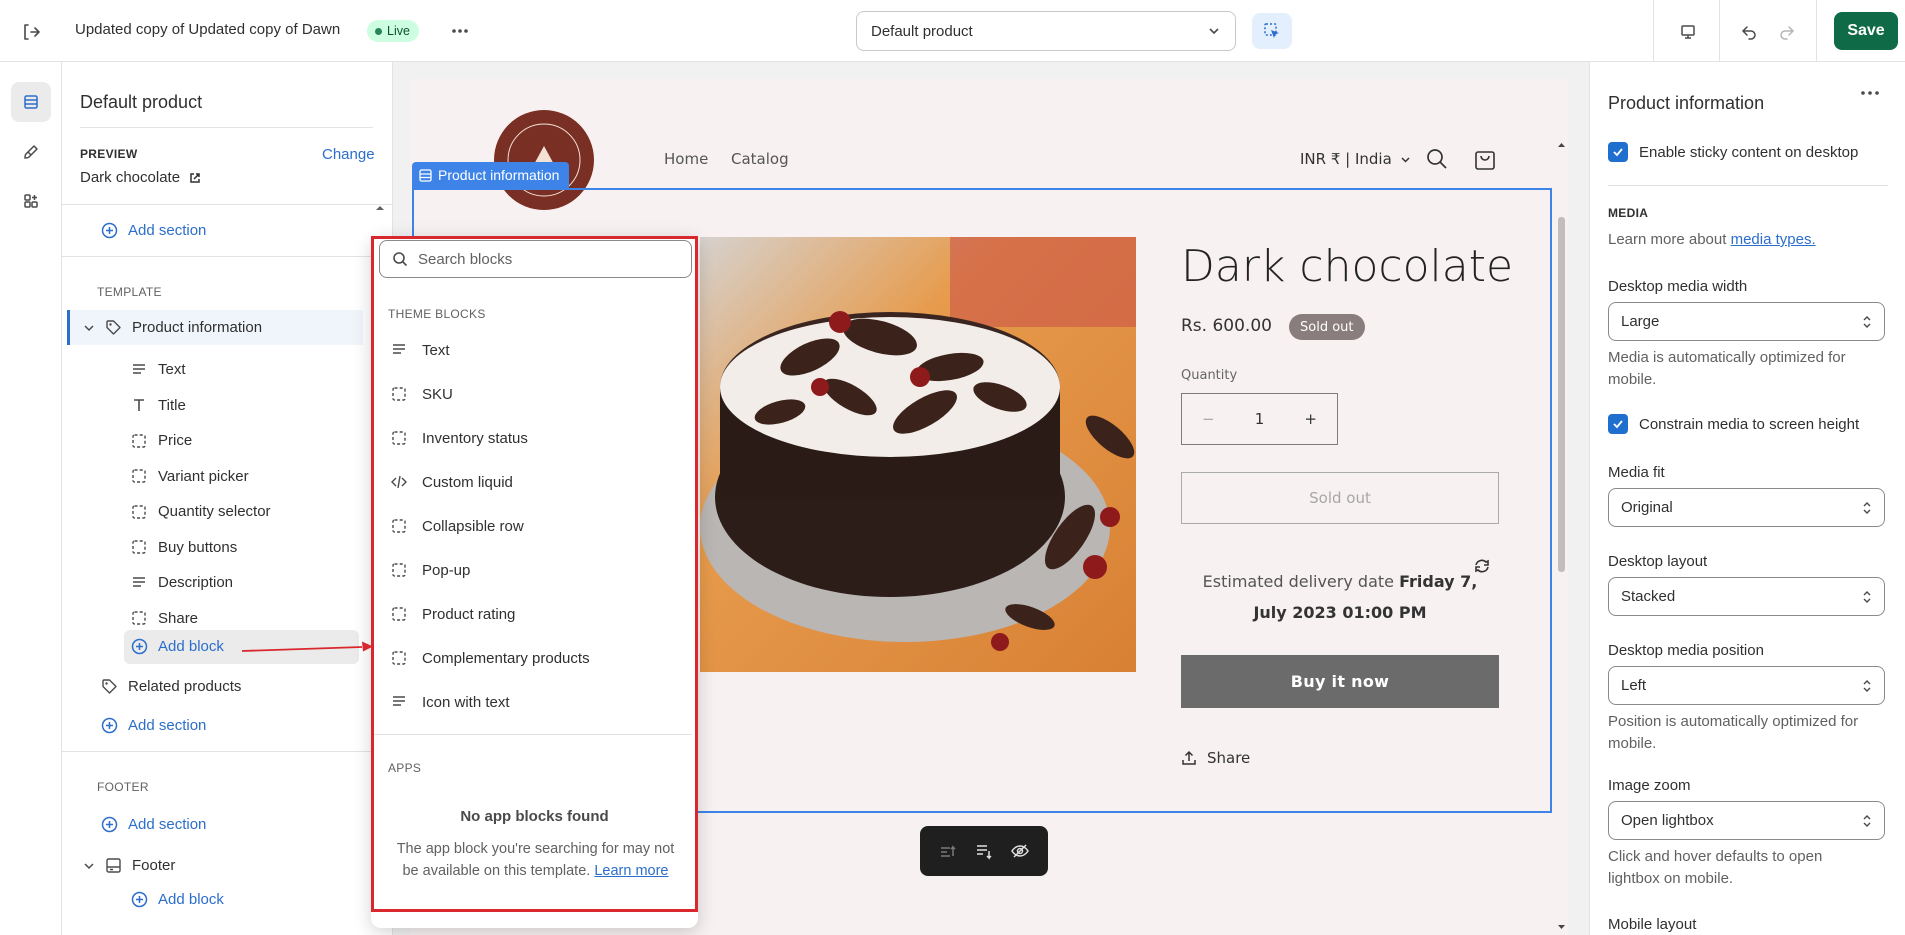 The width and height of the screenshot is (1905, 935). What do you see at coordinates (1340, 681) in the screenshot?
I see `buy-it-now-button: Buy it now` at bounding box center [1340, 681].